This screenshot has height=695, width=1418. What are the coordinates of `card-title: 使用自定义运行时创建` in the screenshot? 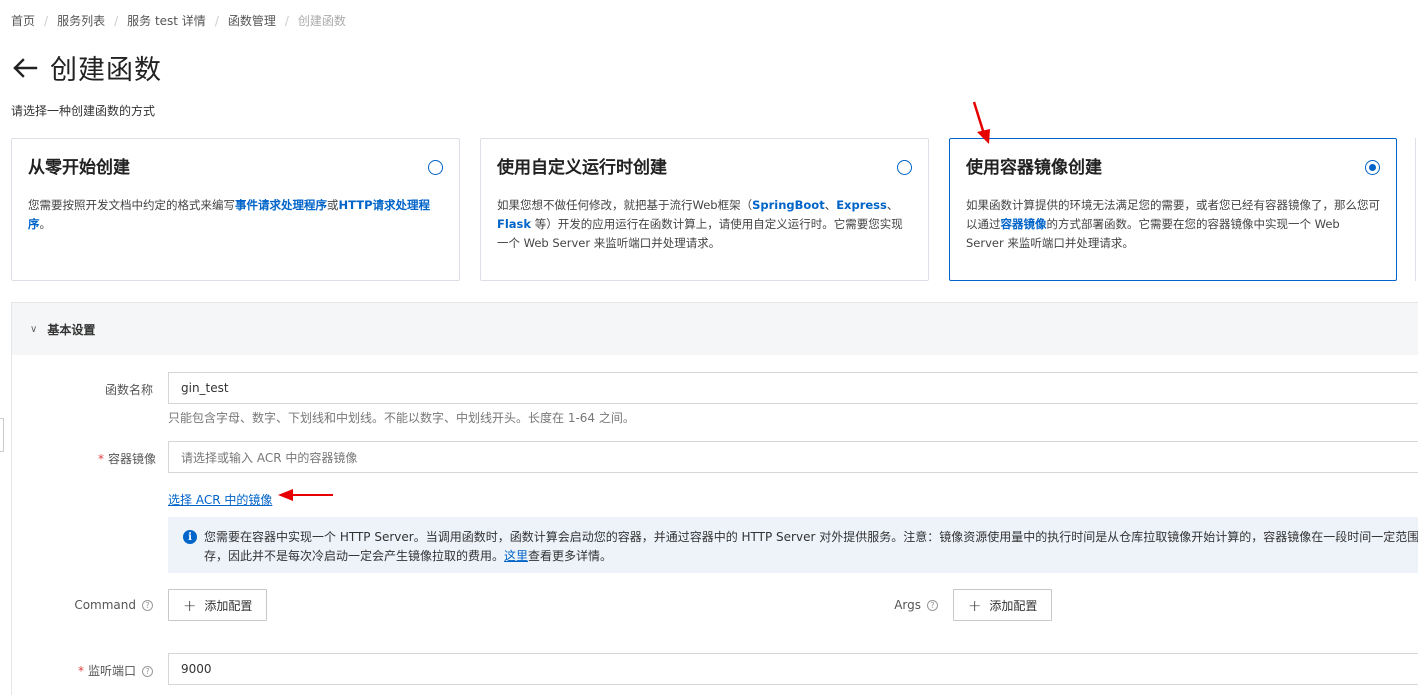 It's located at (582, 168).